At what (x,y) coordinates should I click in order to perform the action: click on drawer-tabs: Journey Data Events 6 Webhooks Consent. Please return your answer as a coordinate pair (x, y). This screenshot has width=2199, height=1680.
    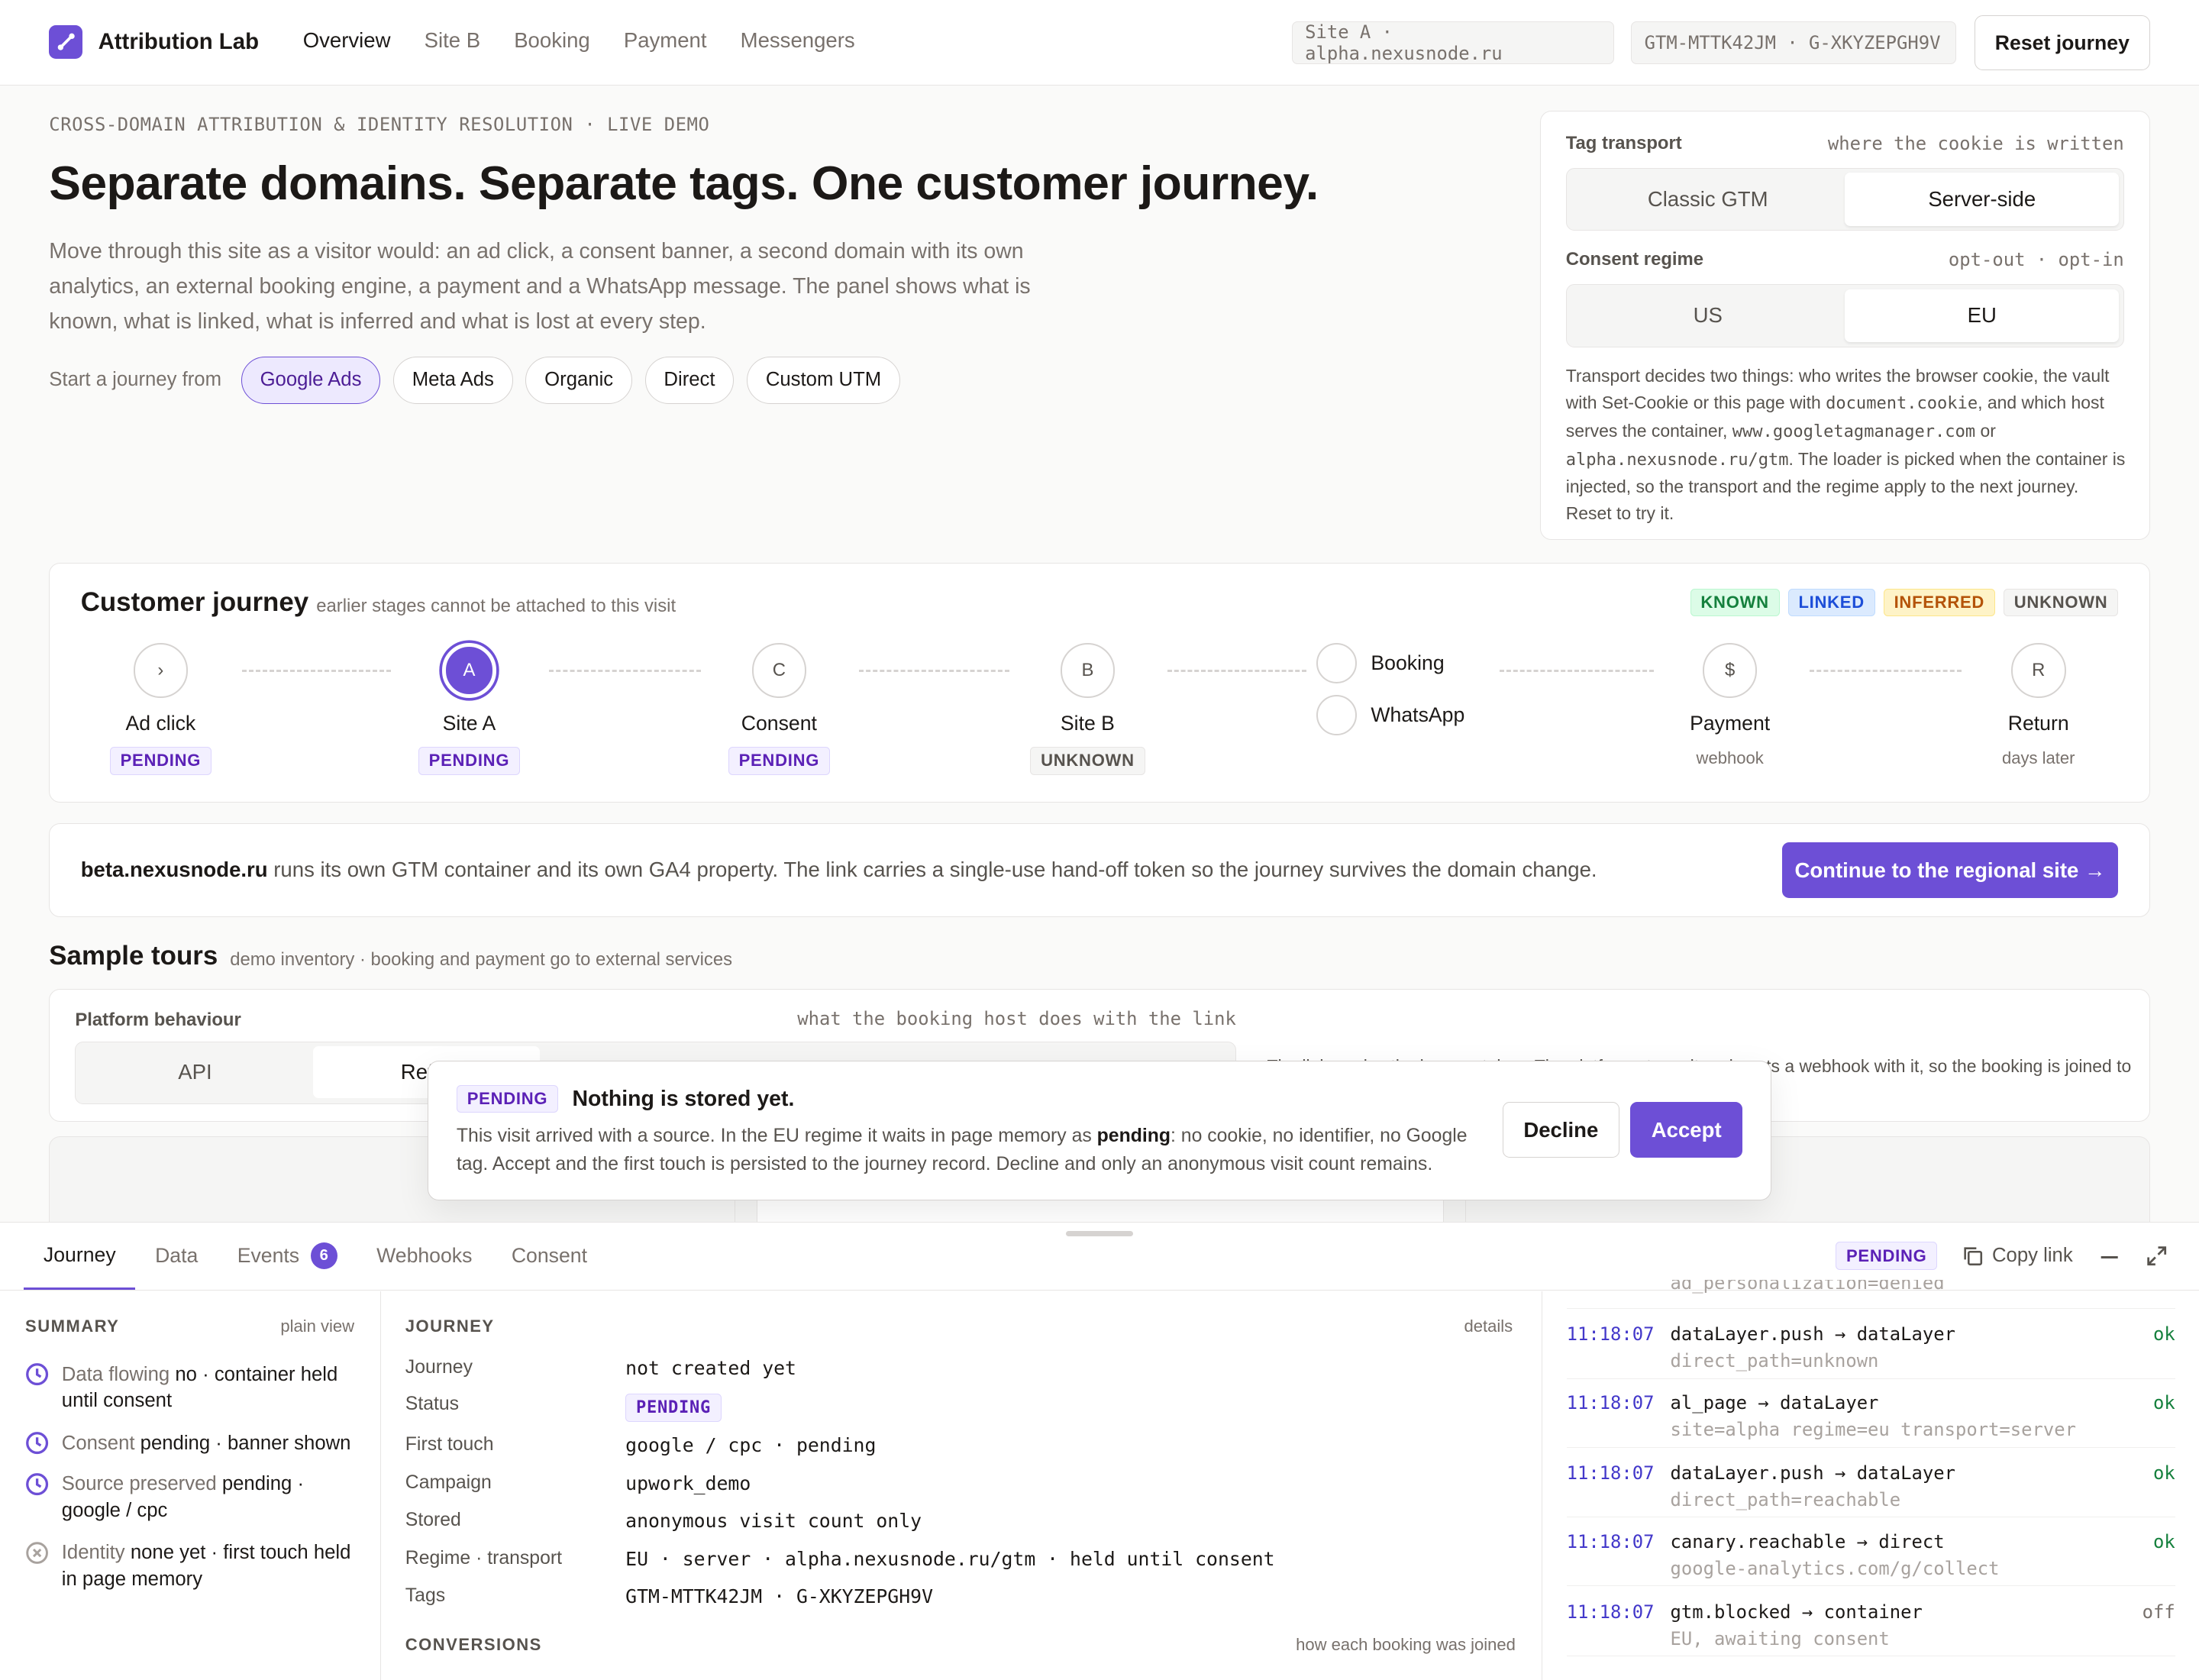
    Looking at the image, I should click on (315, 1257).